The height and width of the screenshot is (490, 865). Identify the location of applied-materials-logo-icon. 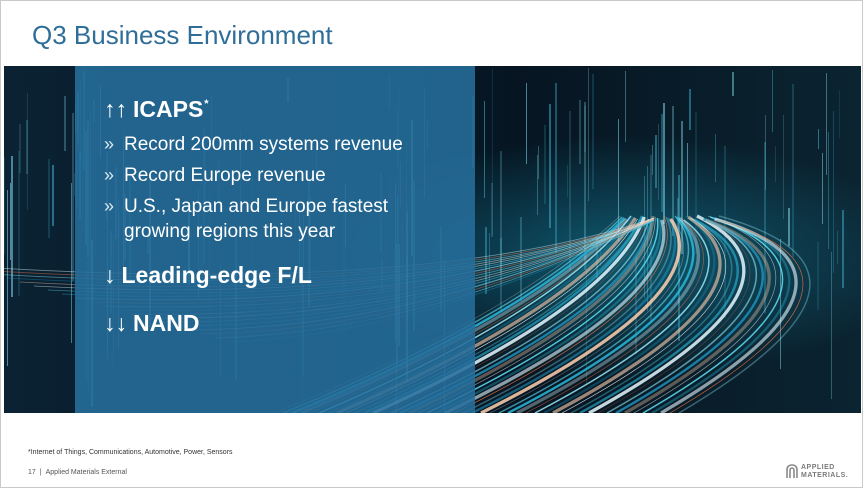
(792, 471).